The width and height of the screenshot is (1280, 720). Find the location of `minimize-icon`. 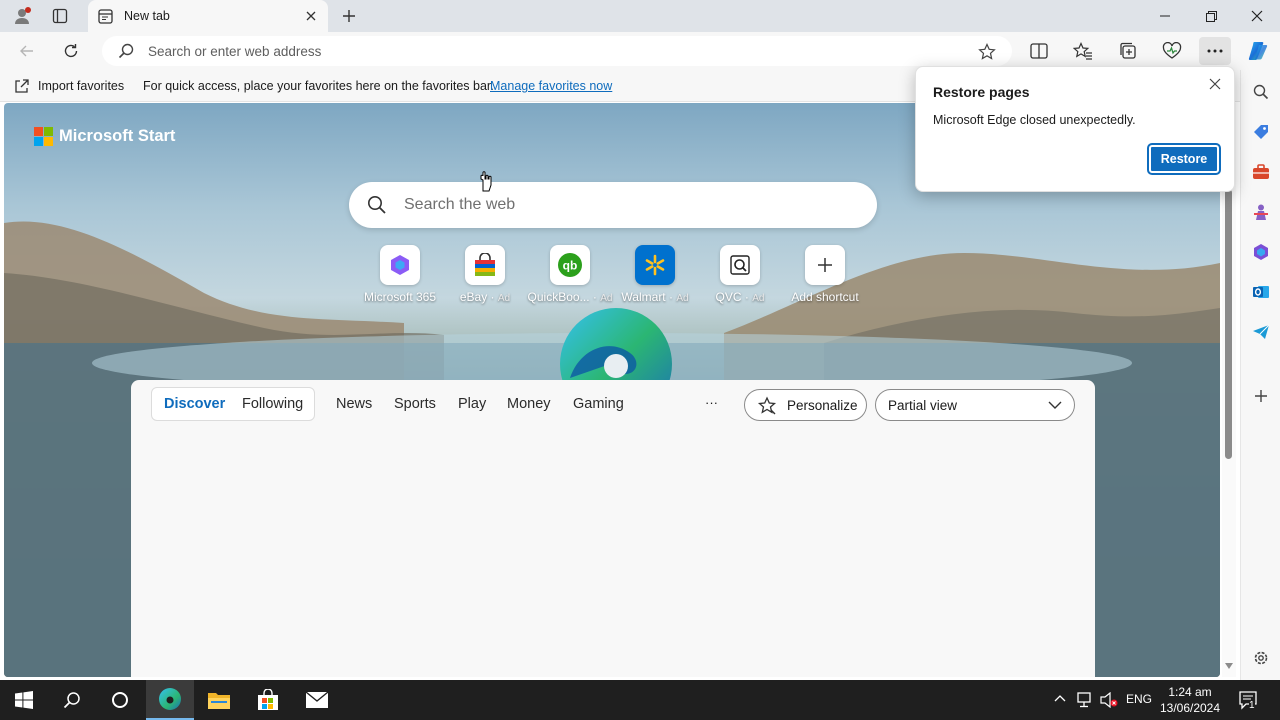

minimize-icon is located at coordinates (1165, 16).